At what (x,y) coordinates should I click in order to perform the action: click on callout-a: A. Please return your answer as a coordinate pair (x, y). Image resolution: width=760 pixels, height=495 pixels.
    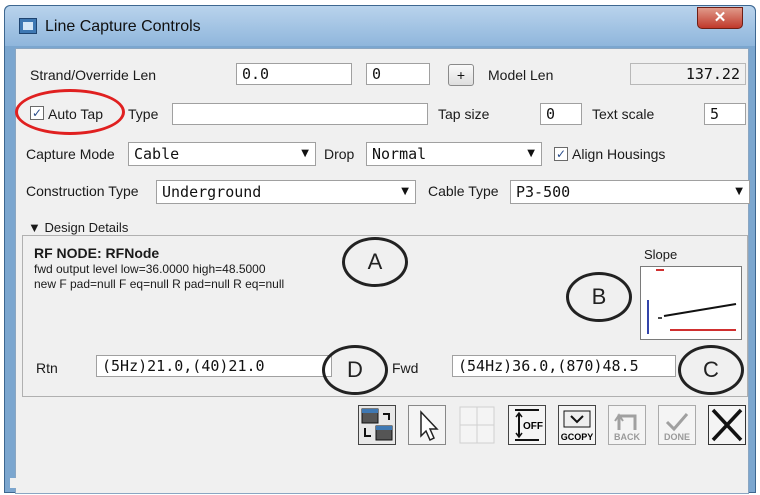
    Looking at the image, I should click on (375, 262).